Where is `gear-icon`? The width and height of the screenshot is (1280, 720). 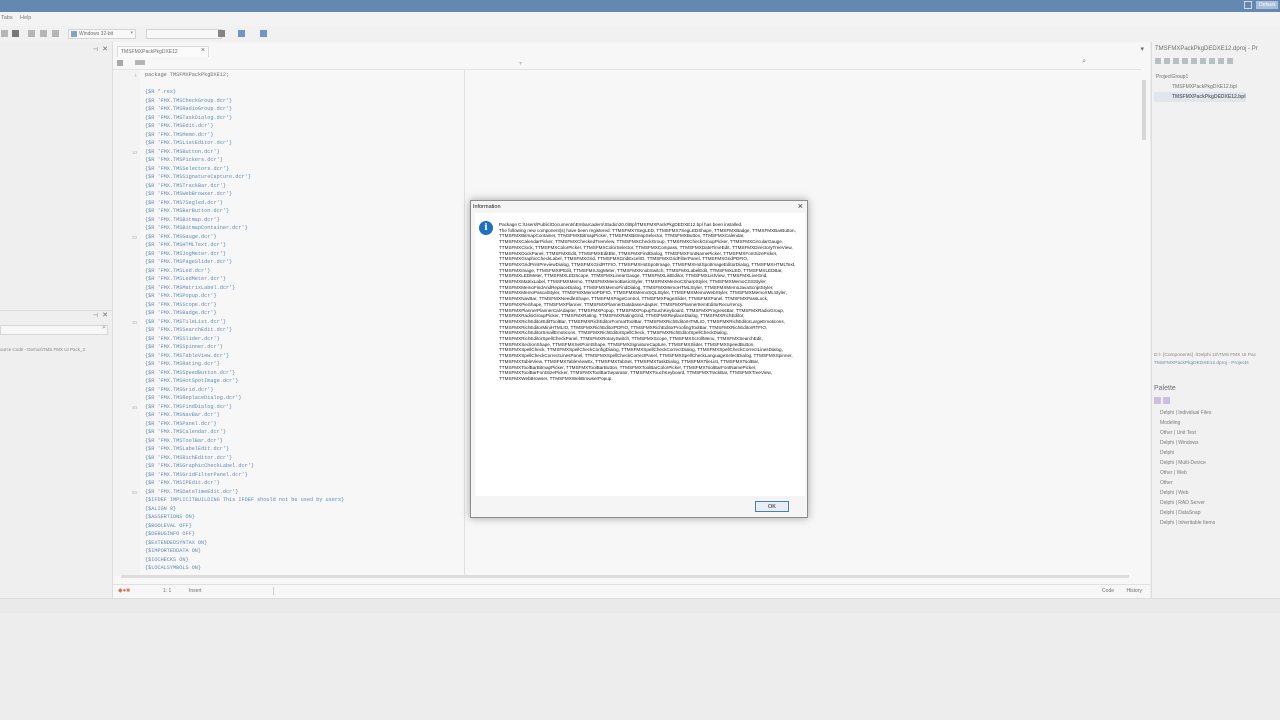 gear-icon is located at coordinates (120, 63).